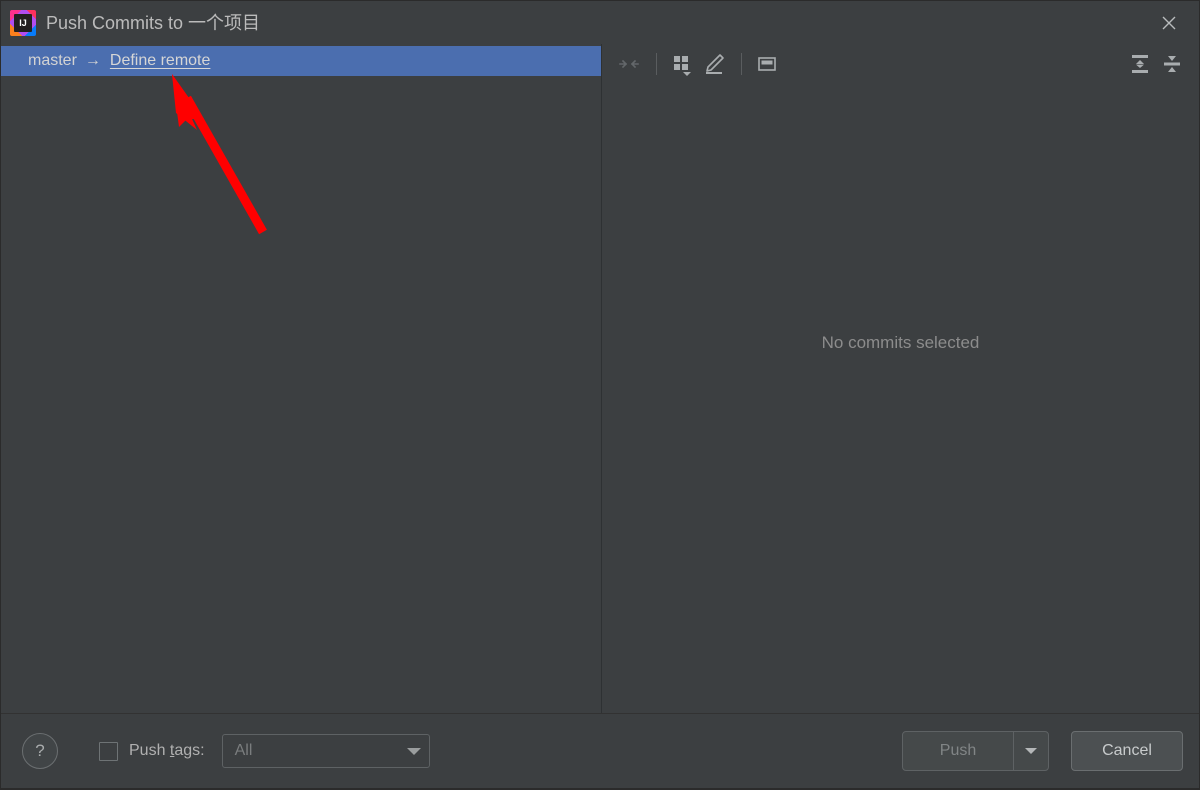  What do you see at coordinates (629, 64) in the screenshot?
I see `collapse-arrows-icon` at bounding box center [629, 64].